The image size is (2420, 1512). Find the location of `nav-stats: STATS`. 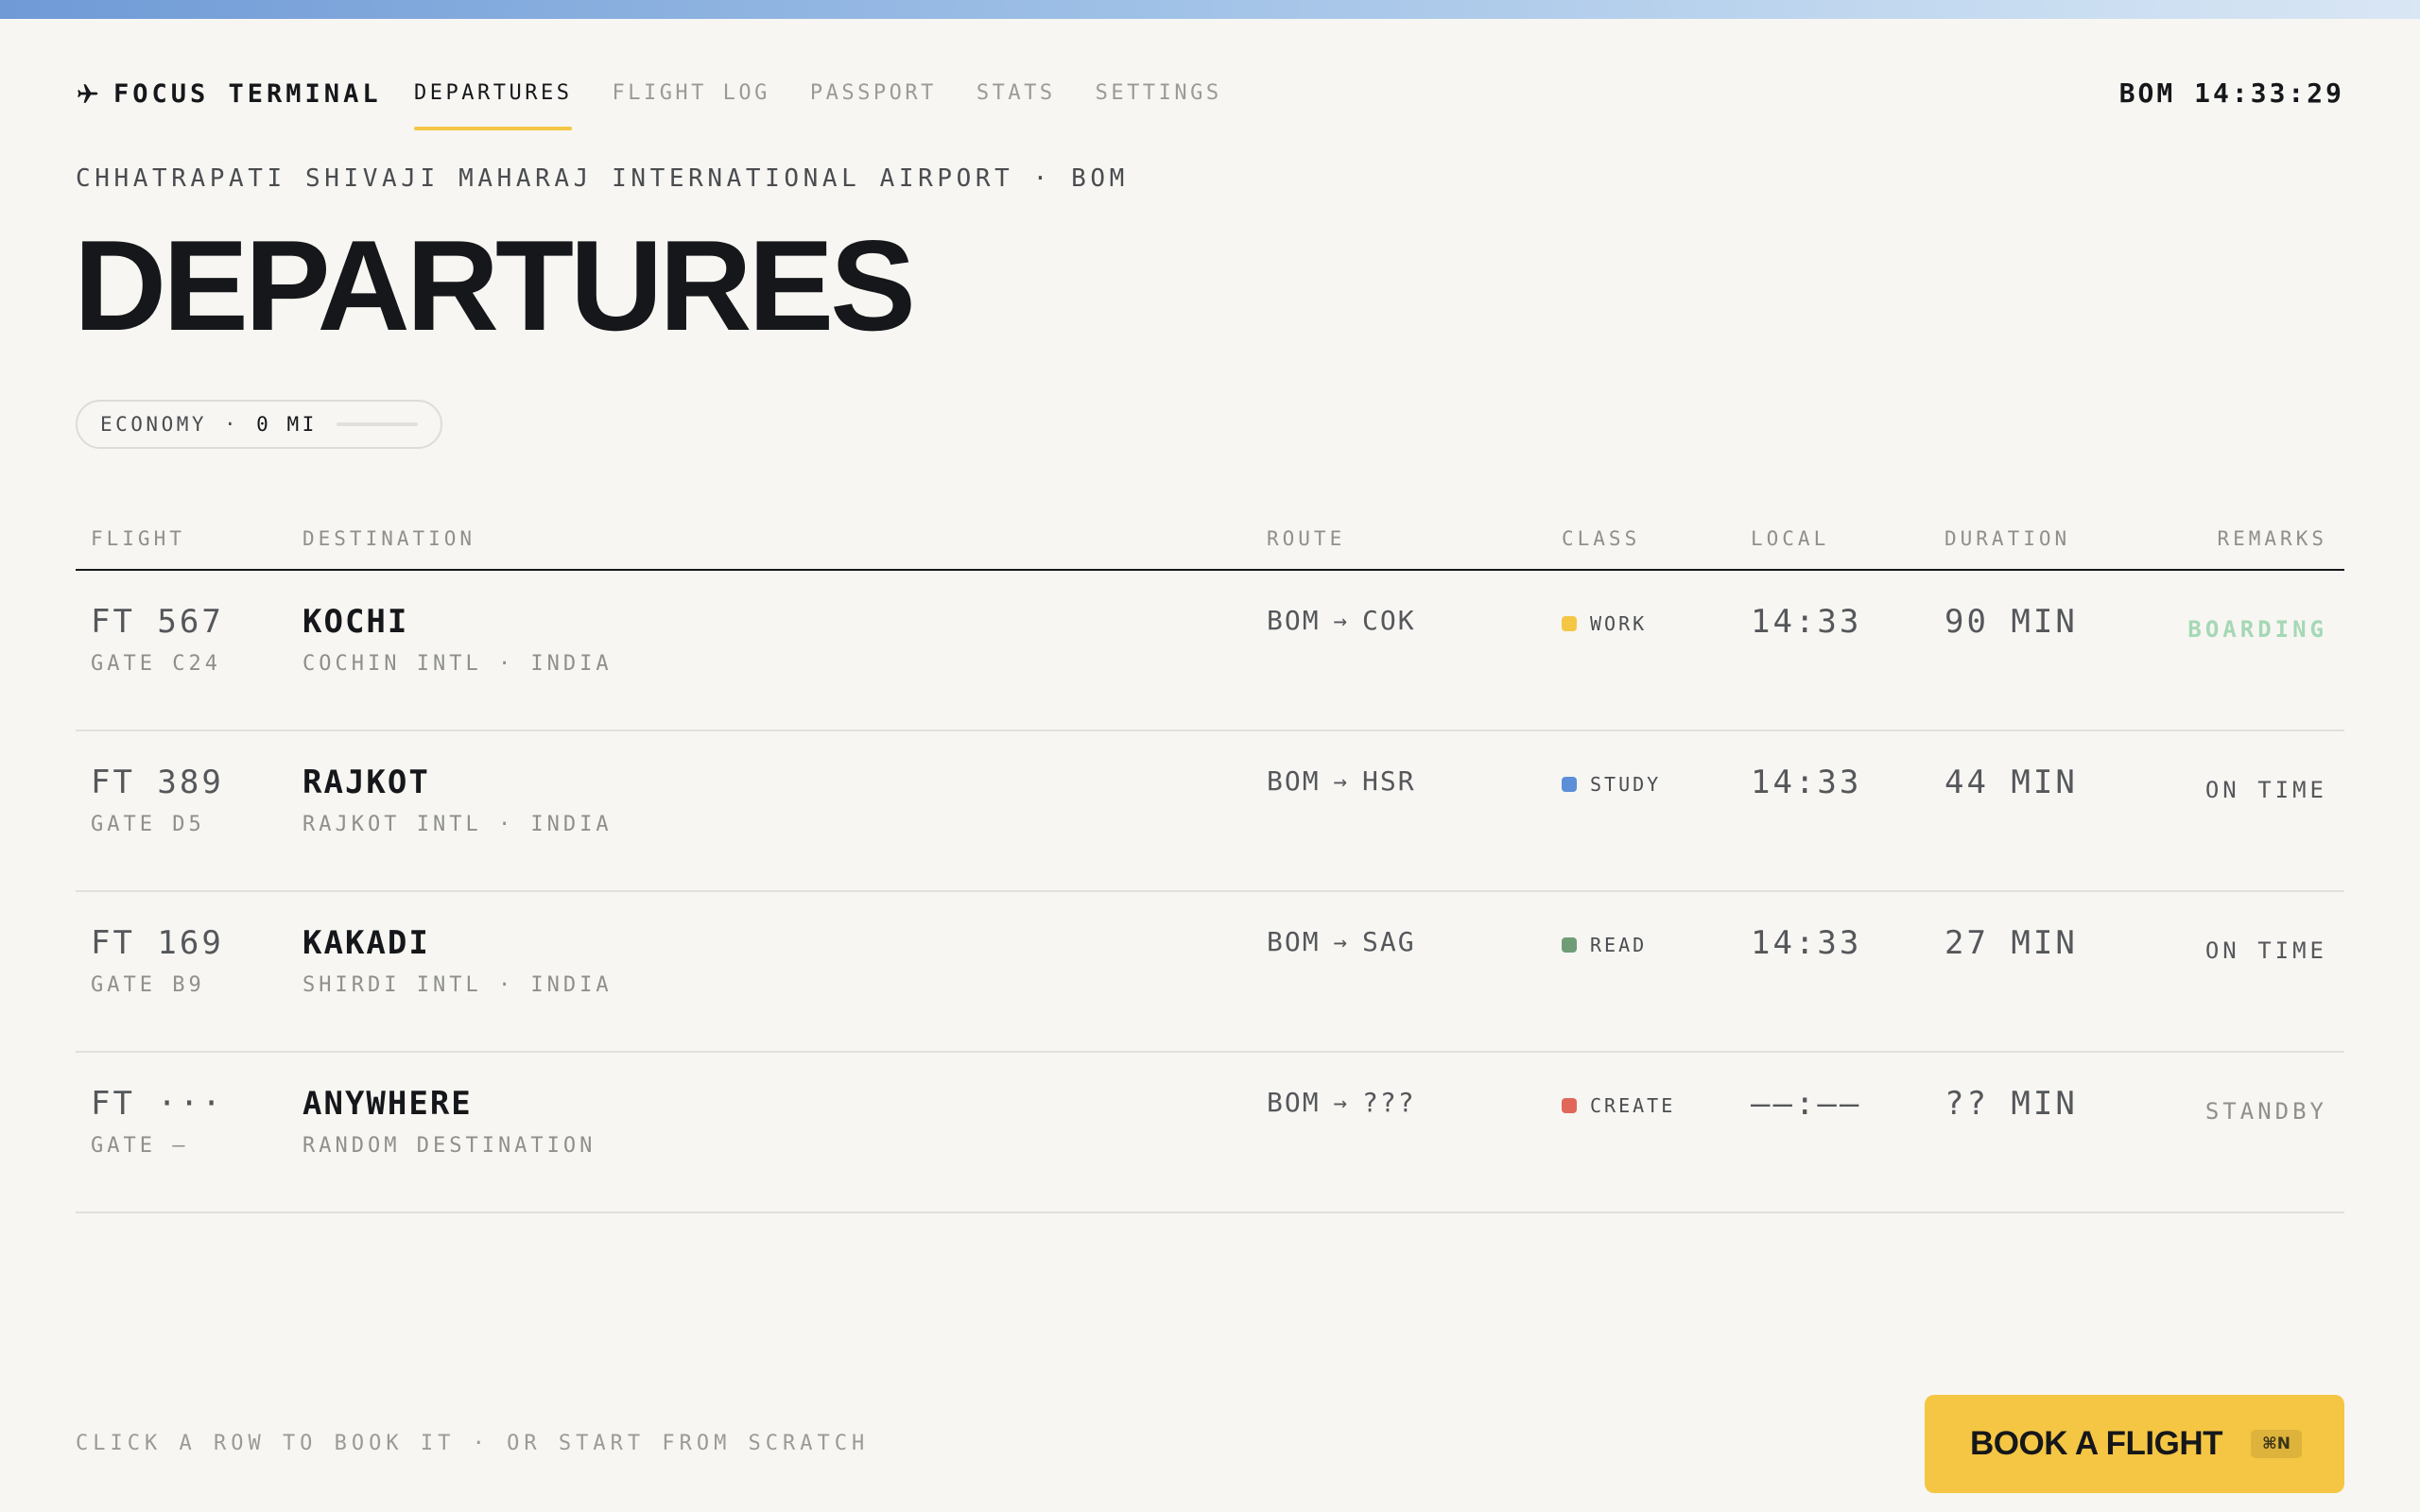

nav-stats: STATS is located at coordinates (1016, 103).